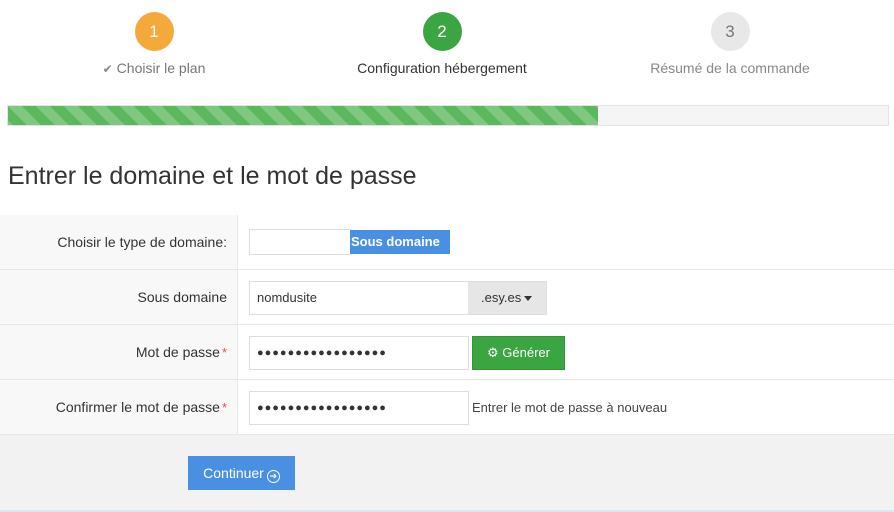 The width and height of the screenshot is (894, 512). What do you see at coordinates (154, 31) in the screenshot?
I see `step-number-1: 1` at bounding box center [154, 31].